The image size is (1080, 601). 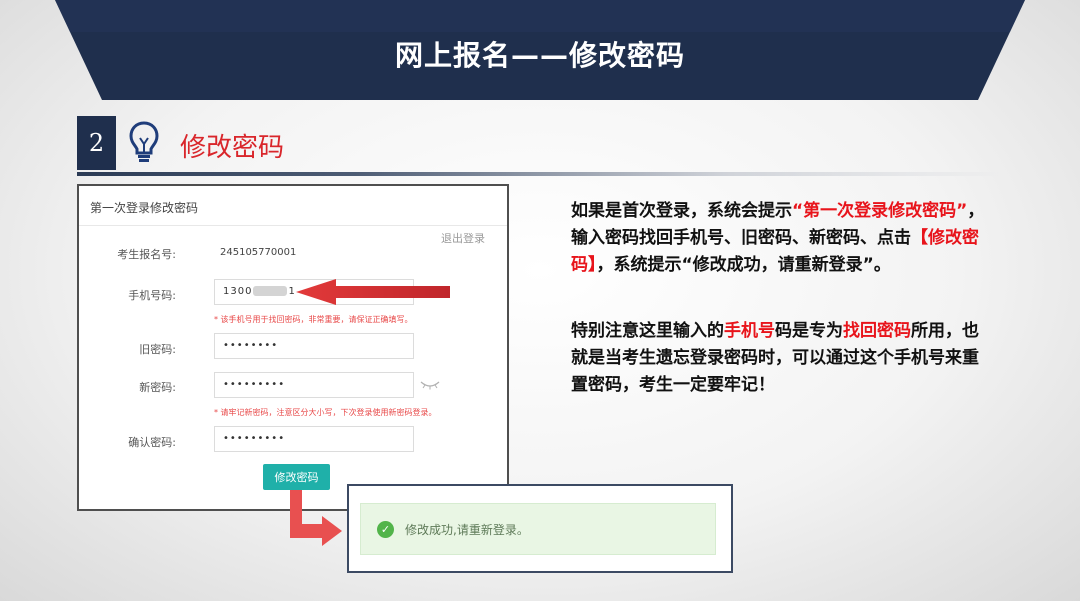 I want to click on confirm-password-input: •••••••••, so click(x=314, y=439).